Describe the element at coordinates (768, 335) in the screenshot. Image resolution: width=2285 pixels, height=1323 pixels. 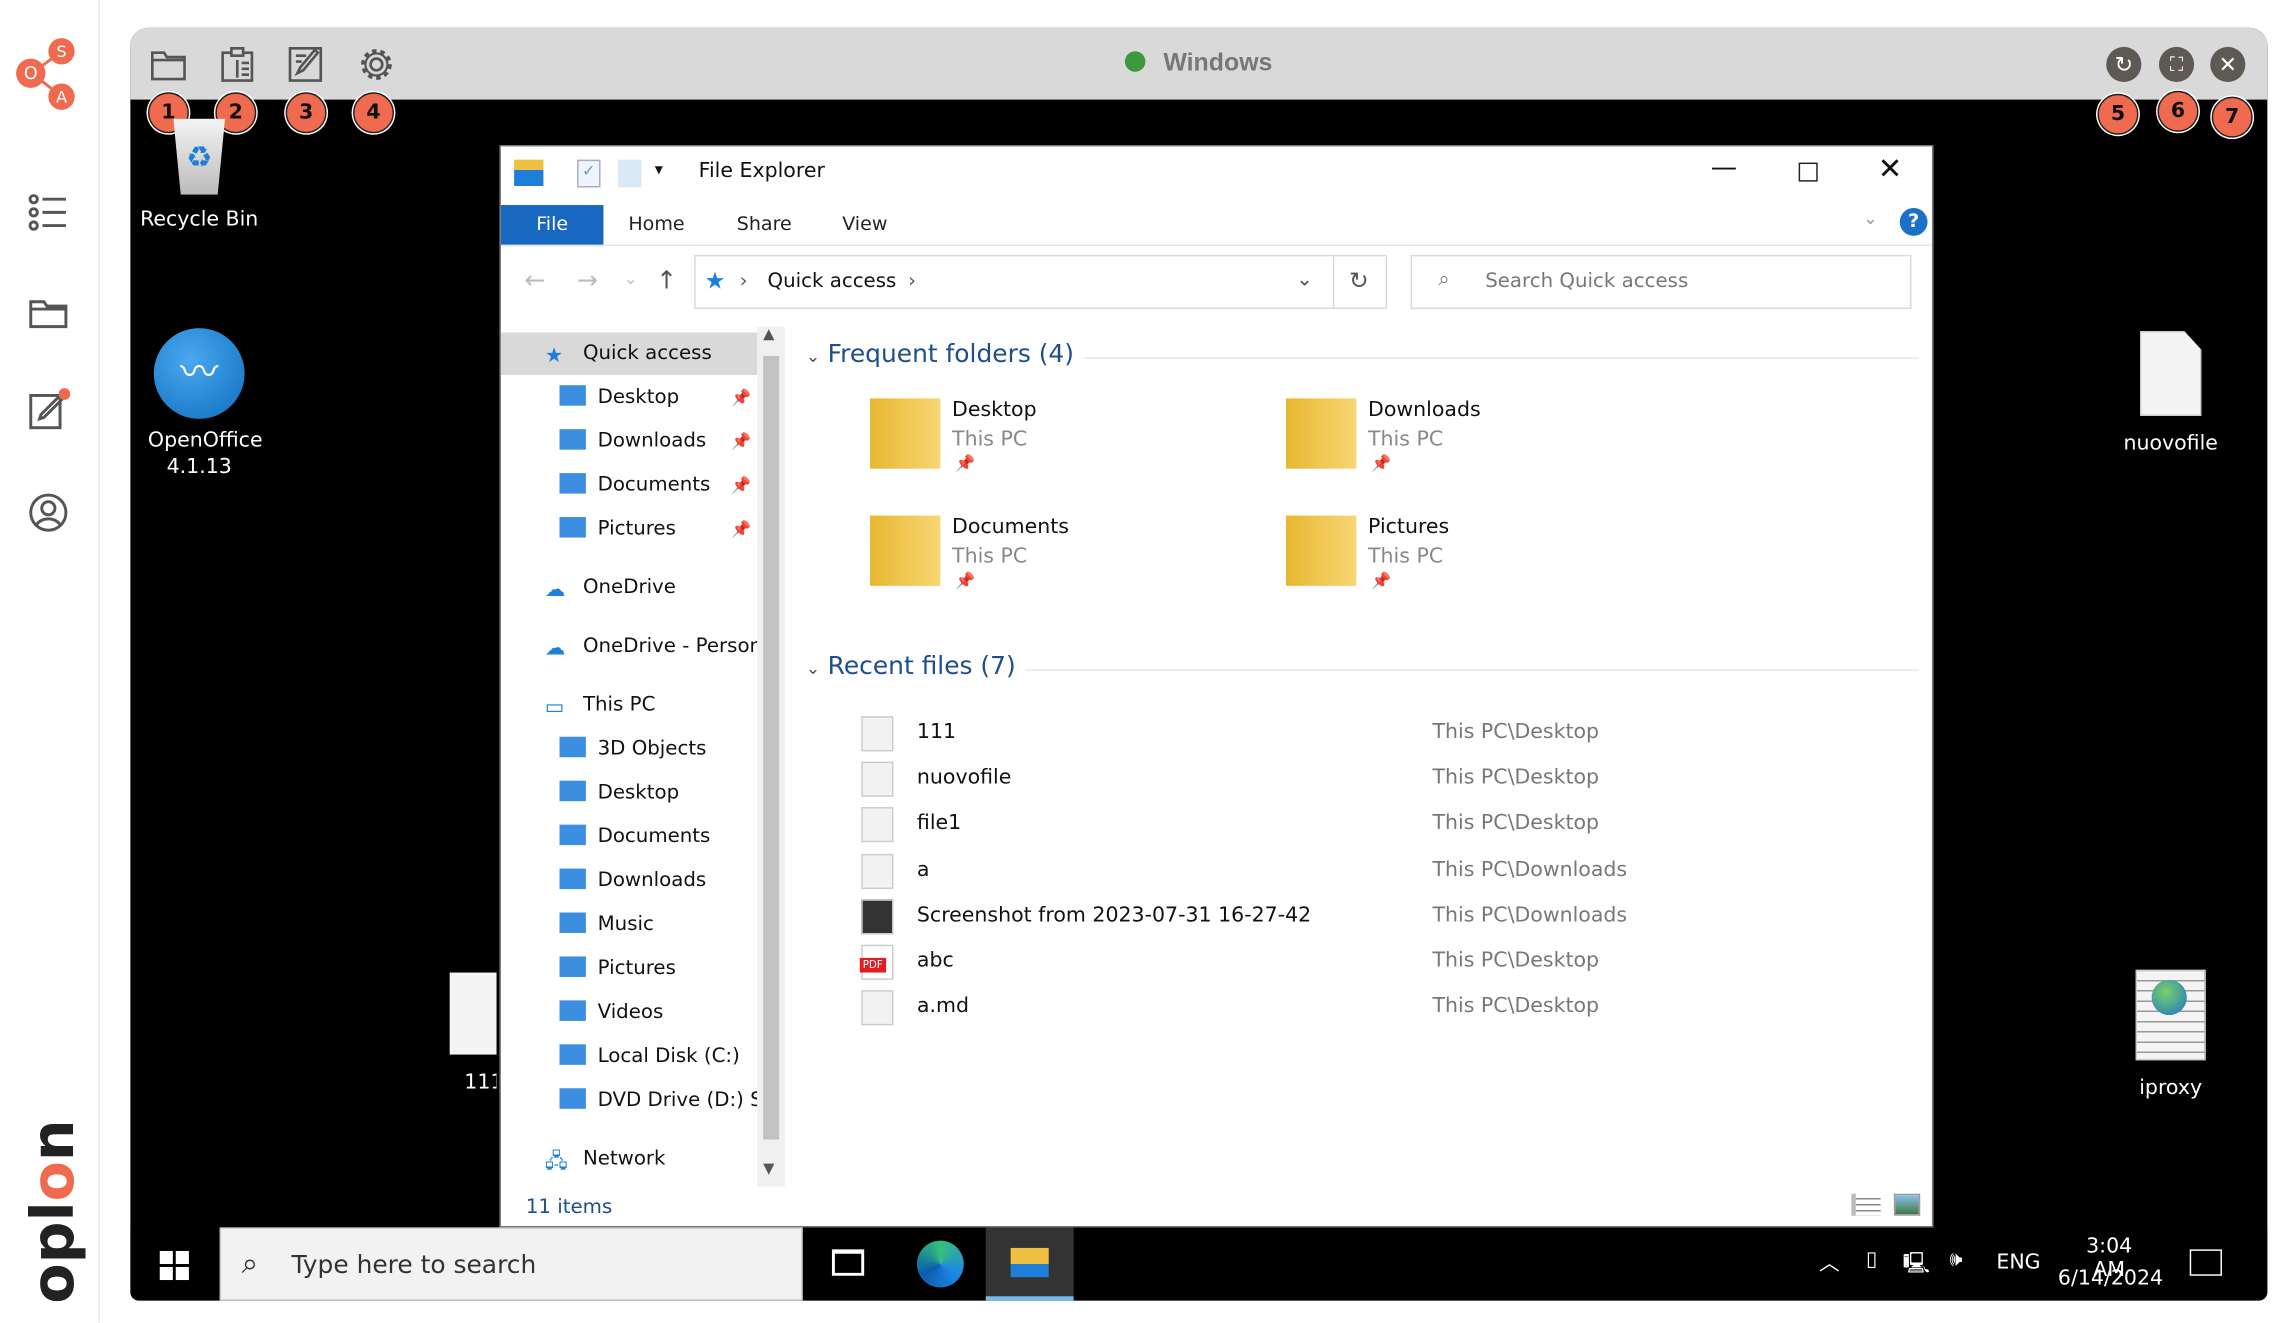
I see `scroll-up-icon: ▲` at that location.